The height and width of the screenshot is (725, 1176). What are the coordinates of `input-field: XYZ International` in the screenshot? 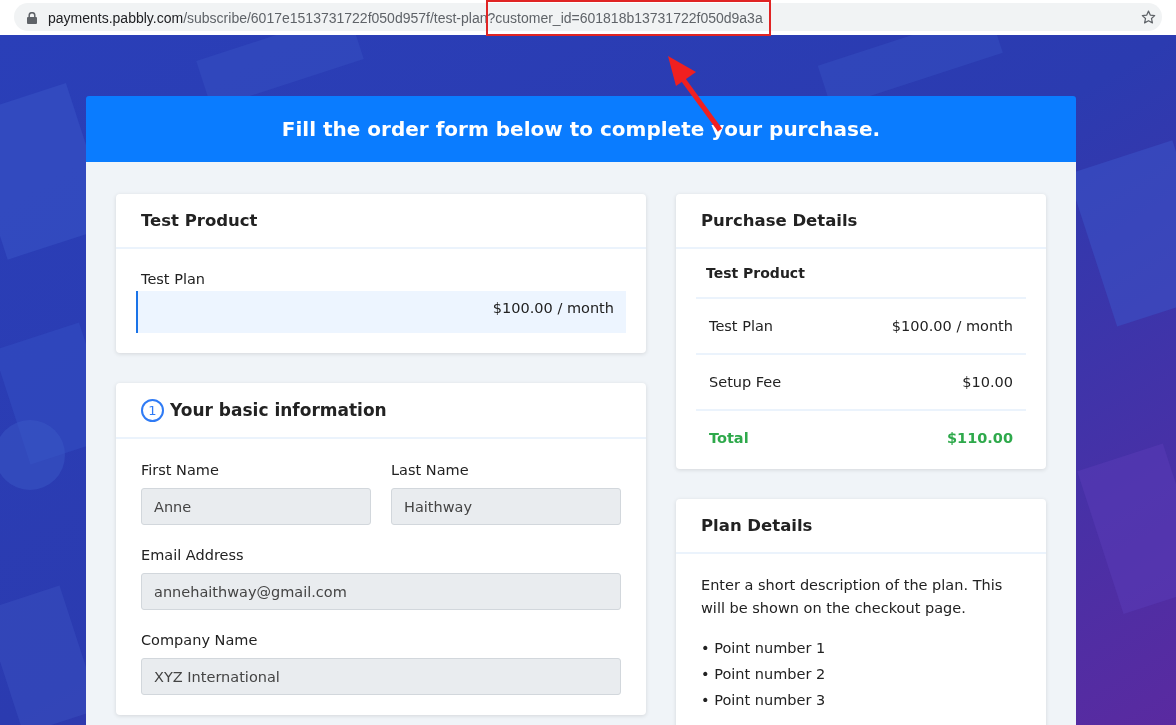 It's located at (381, 676).